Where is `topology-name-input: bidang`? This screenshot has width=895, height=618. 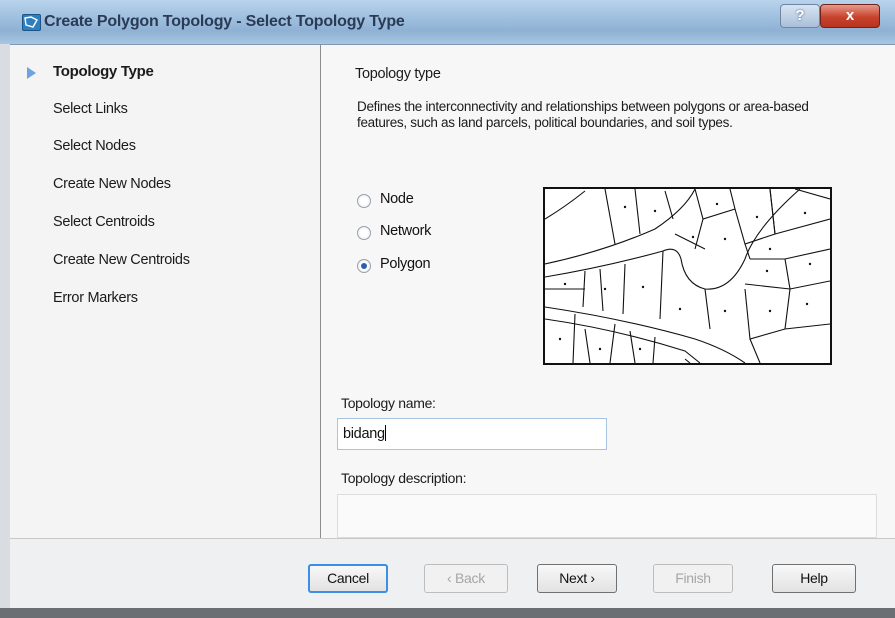
topology-name-input: bidang is located at coordinates (472, 434).